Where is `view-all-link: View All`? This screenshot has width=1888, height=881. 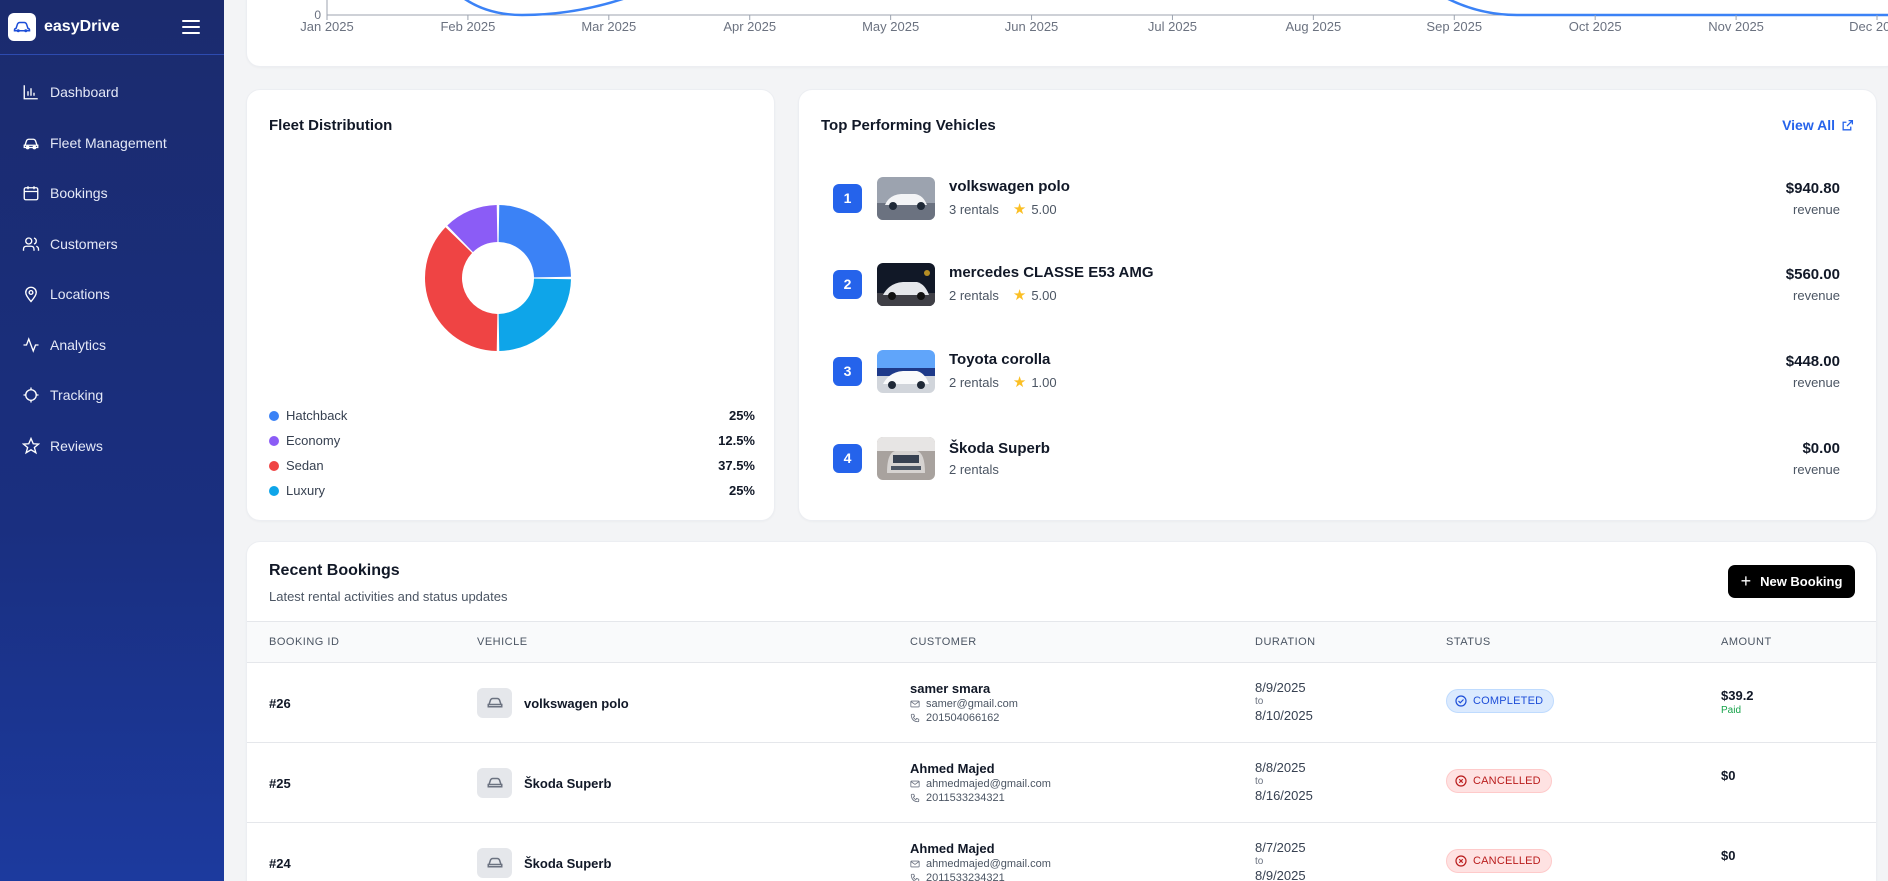 view-all-link: View All is located at coordinates (1818, 125).